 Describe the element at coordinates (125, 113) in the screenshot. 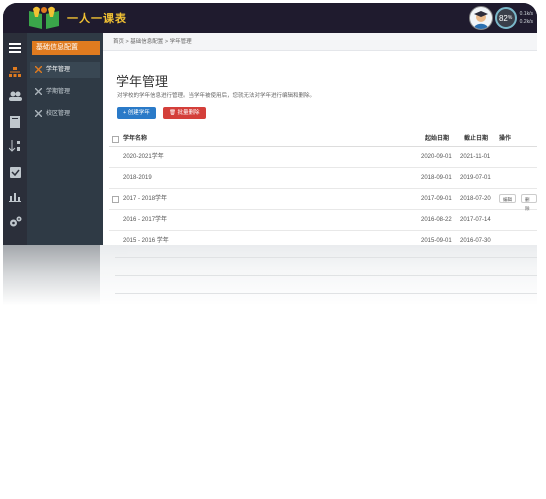

I see `plus-icon: +` at that location.